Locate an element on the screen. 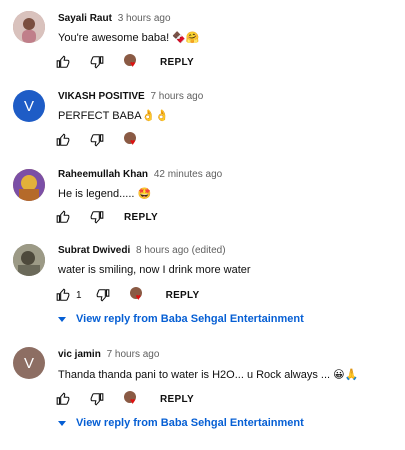  comment-text: PERFECT BABA👌👌 is located at coordinates (113, 116).